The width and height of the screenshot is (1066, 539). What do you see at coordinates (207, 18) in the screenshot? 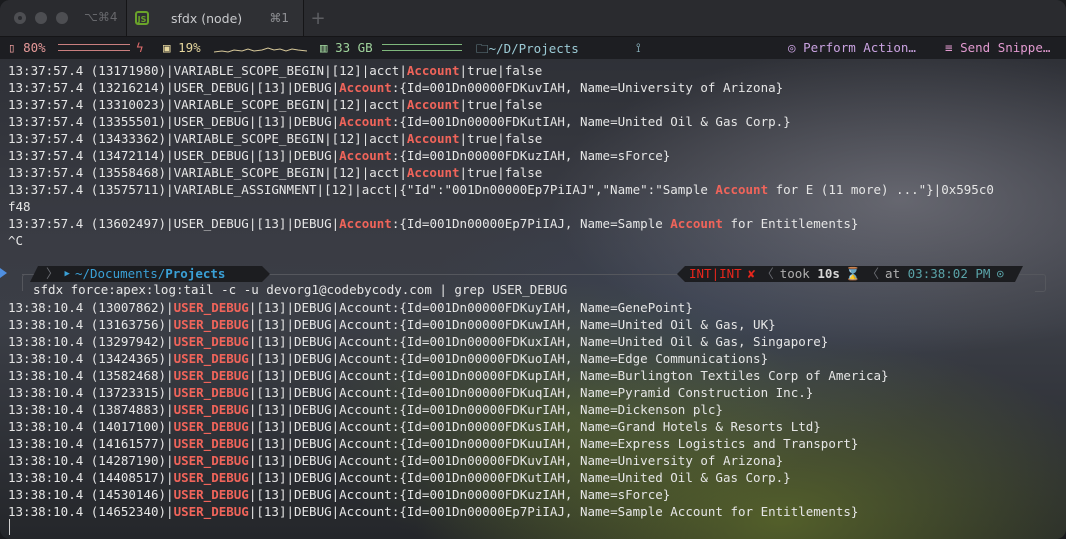
I see `tab-title: sfdx (node)` at bounding box center [207, 18].